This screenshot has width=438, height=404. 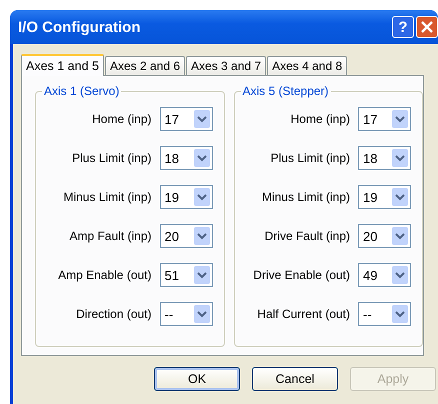 What do you see at coordinates (110, 236) in the screenshot?
I see `field-label: Amp Fault (inp)` at bounding box center [110, 236].